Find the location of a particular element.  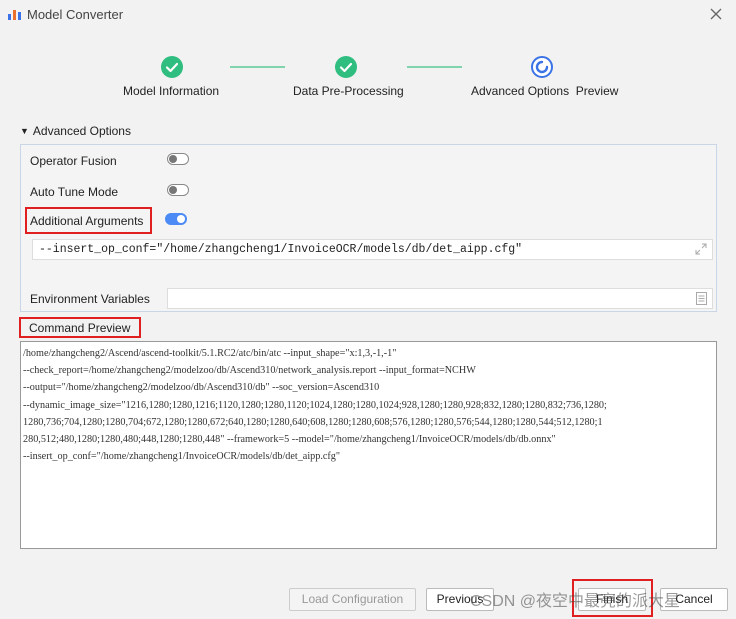

step-3-progress-icon is located at coordinates (542, 67).